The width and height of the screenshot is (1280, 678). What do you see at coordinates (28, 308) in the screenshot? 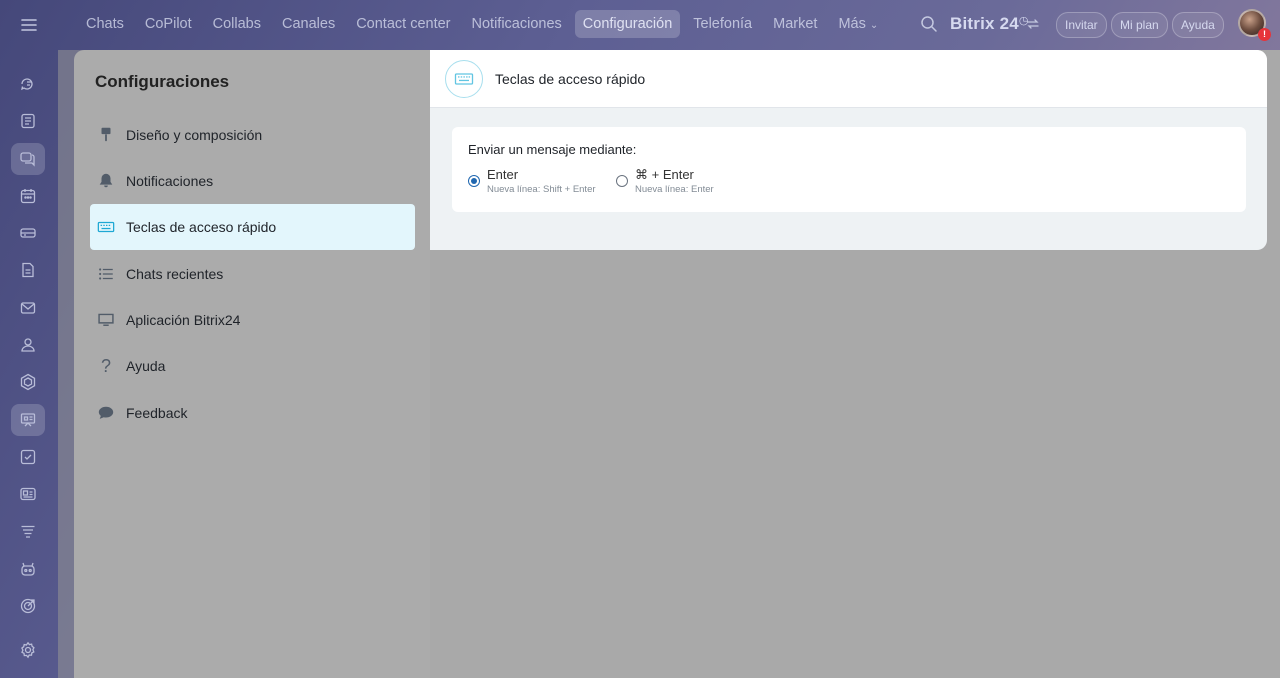
I see `mail-icon` at bounding box center [28, 308].